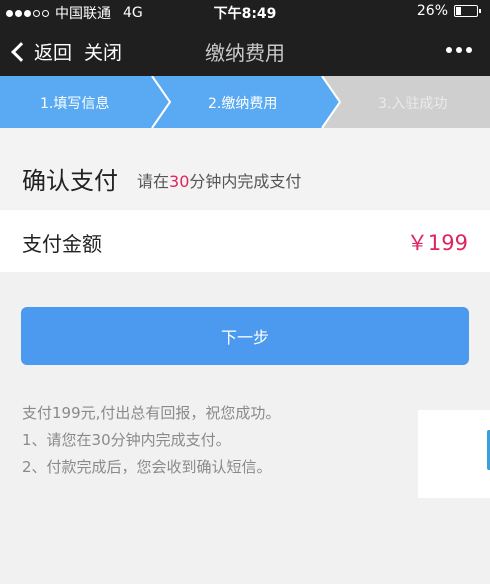 This screenshot has width=490, height=584. I want to click on payment-amount-label: 支付金额, so click(62, 244).